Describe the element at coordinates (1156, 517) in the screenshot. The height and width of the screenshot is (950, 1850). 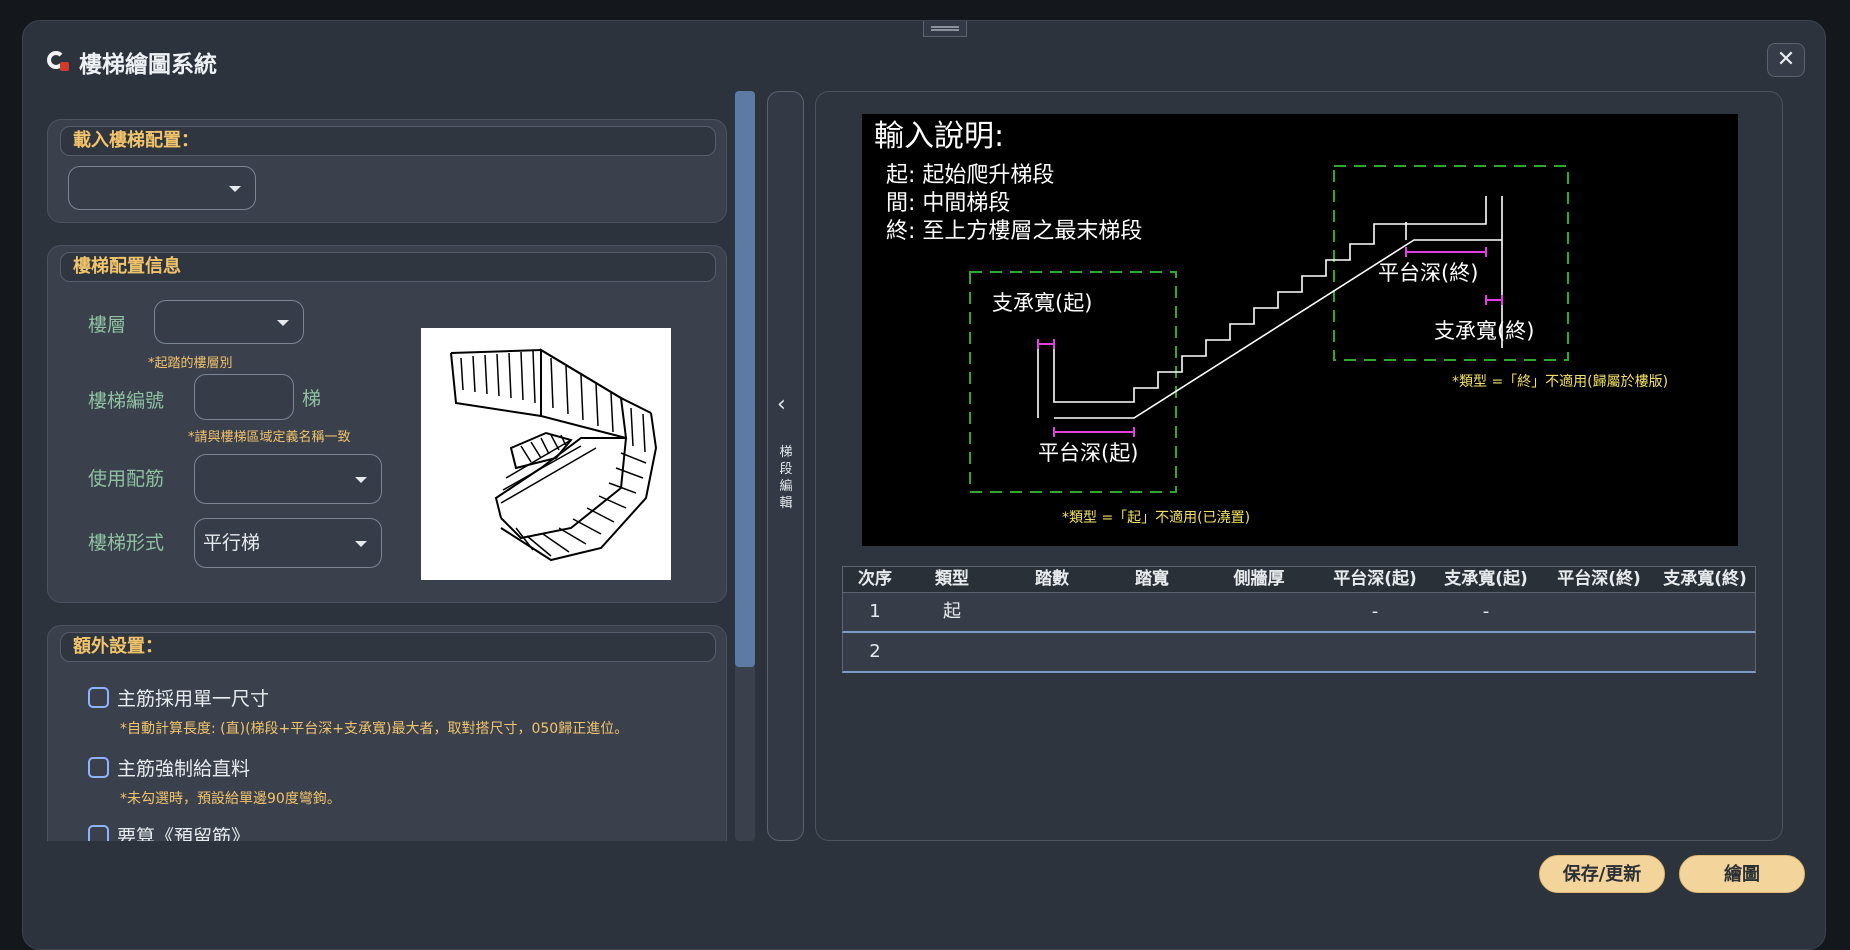
I see `note-start-type: *類型 =「起」不適用(已澆置)` at that location.